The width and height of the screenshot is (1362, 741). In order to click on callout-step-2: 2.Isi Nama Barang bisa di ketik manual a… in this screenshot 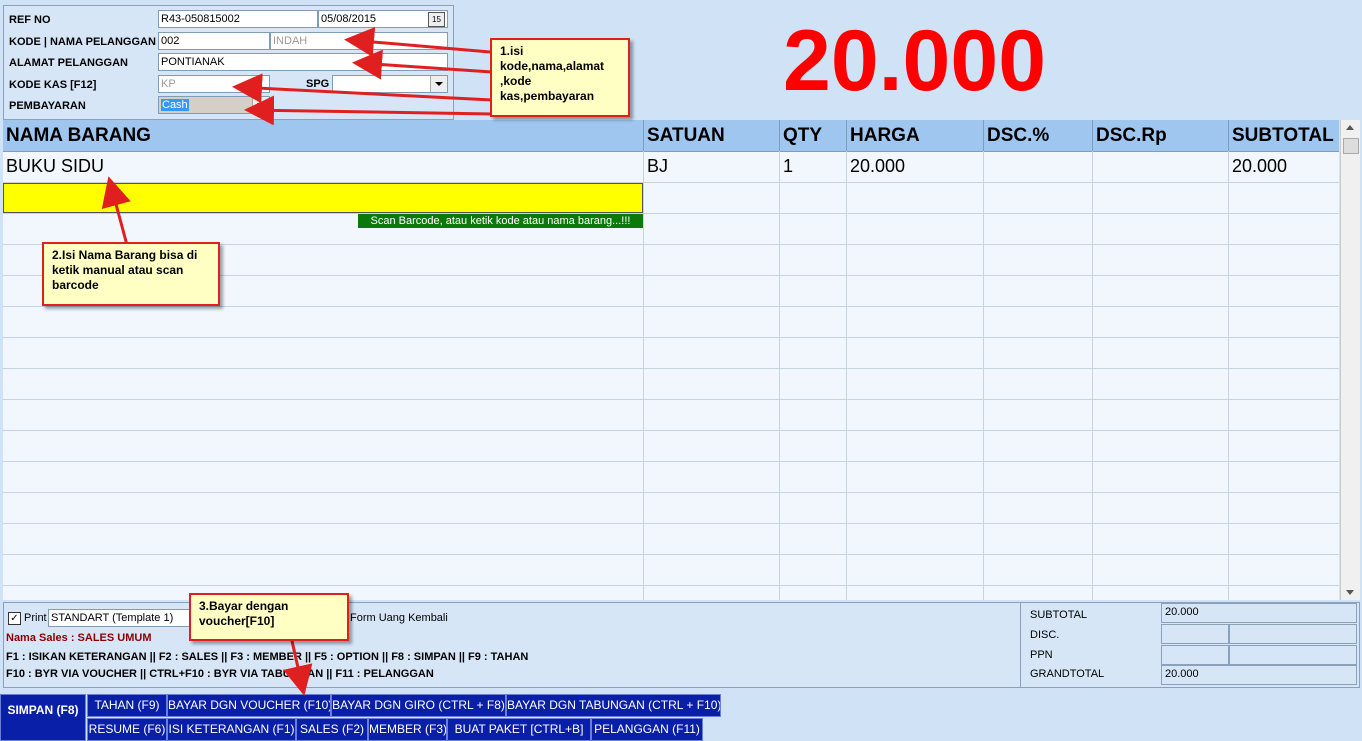, I will do `click(131, 274)`.